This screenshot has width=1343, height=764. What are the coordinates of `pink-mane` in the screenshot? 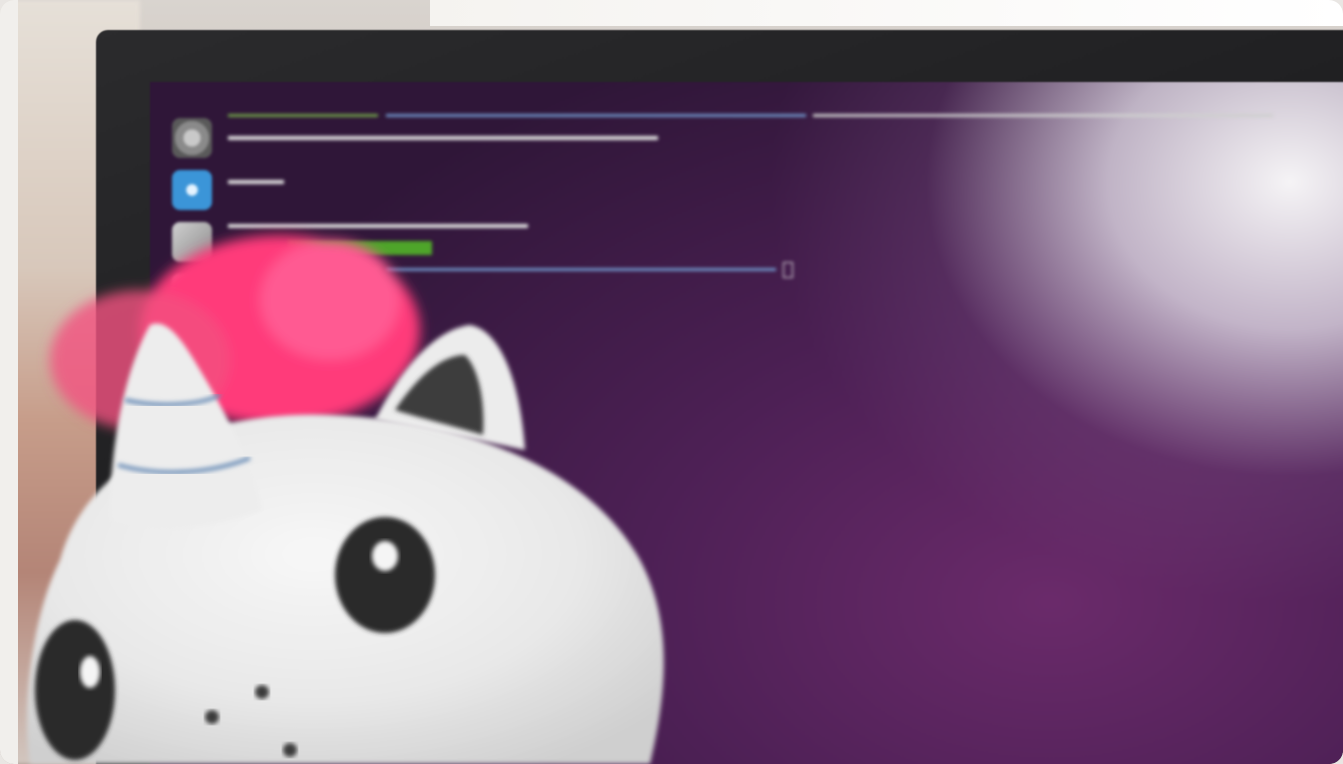 It's located at (235, 332).